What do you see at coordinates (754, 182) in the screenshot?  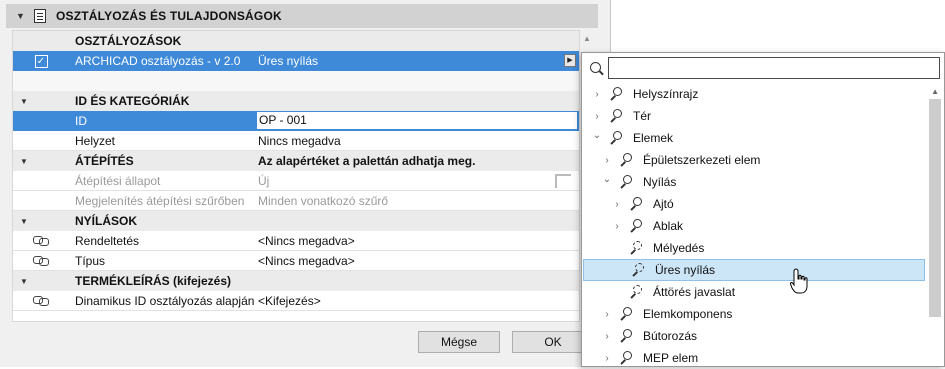 I see `tree-item: ⌄ Nyílás` at bounding box center [754, 182].